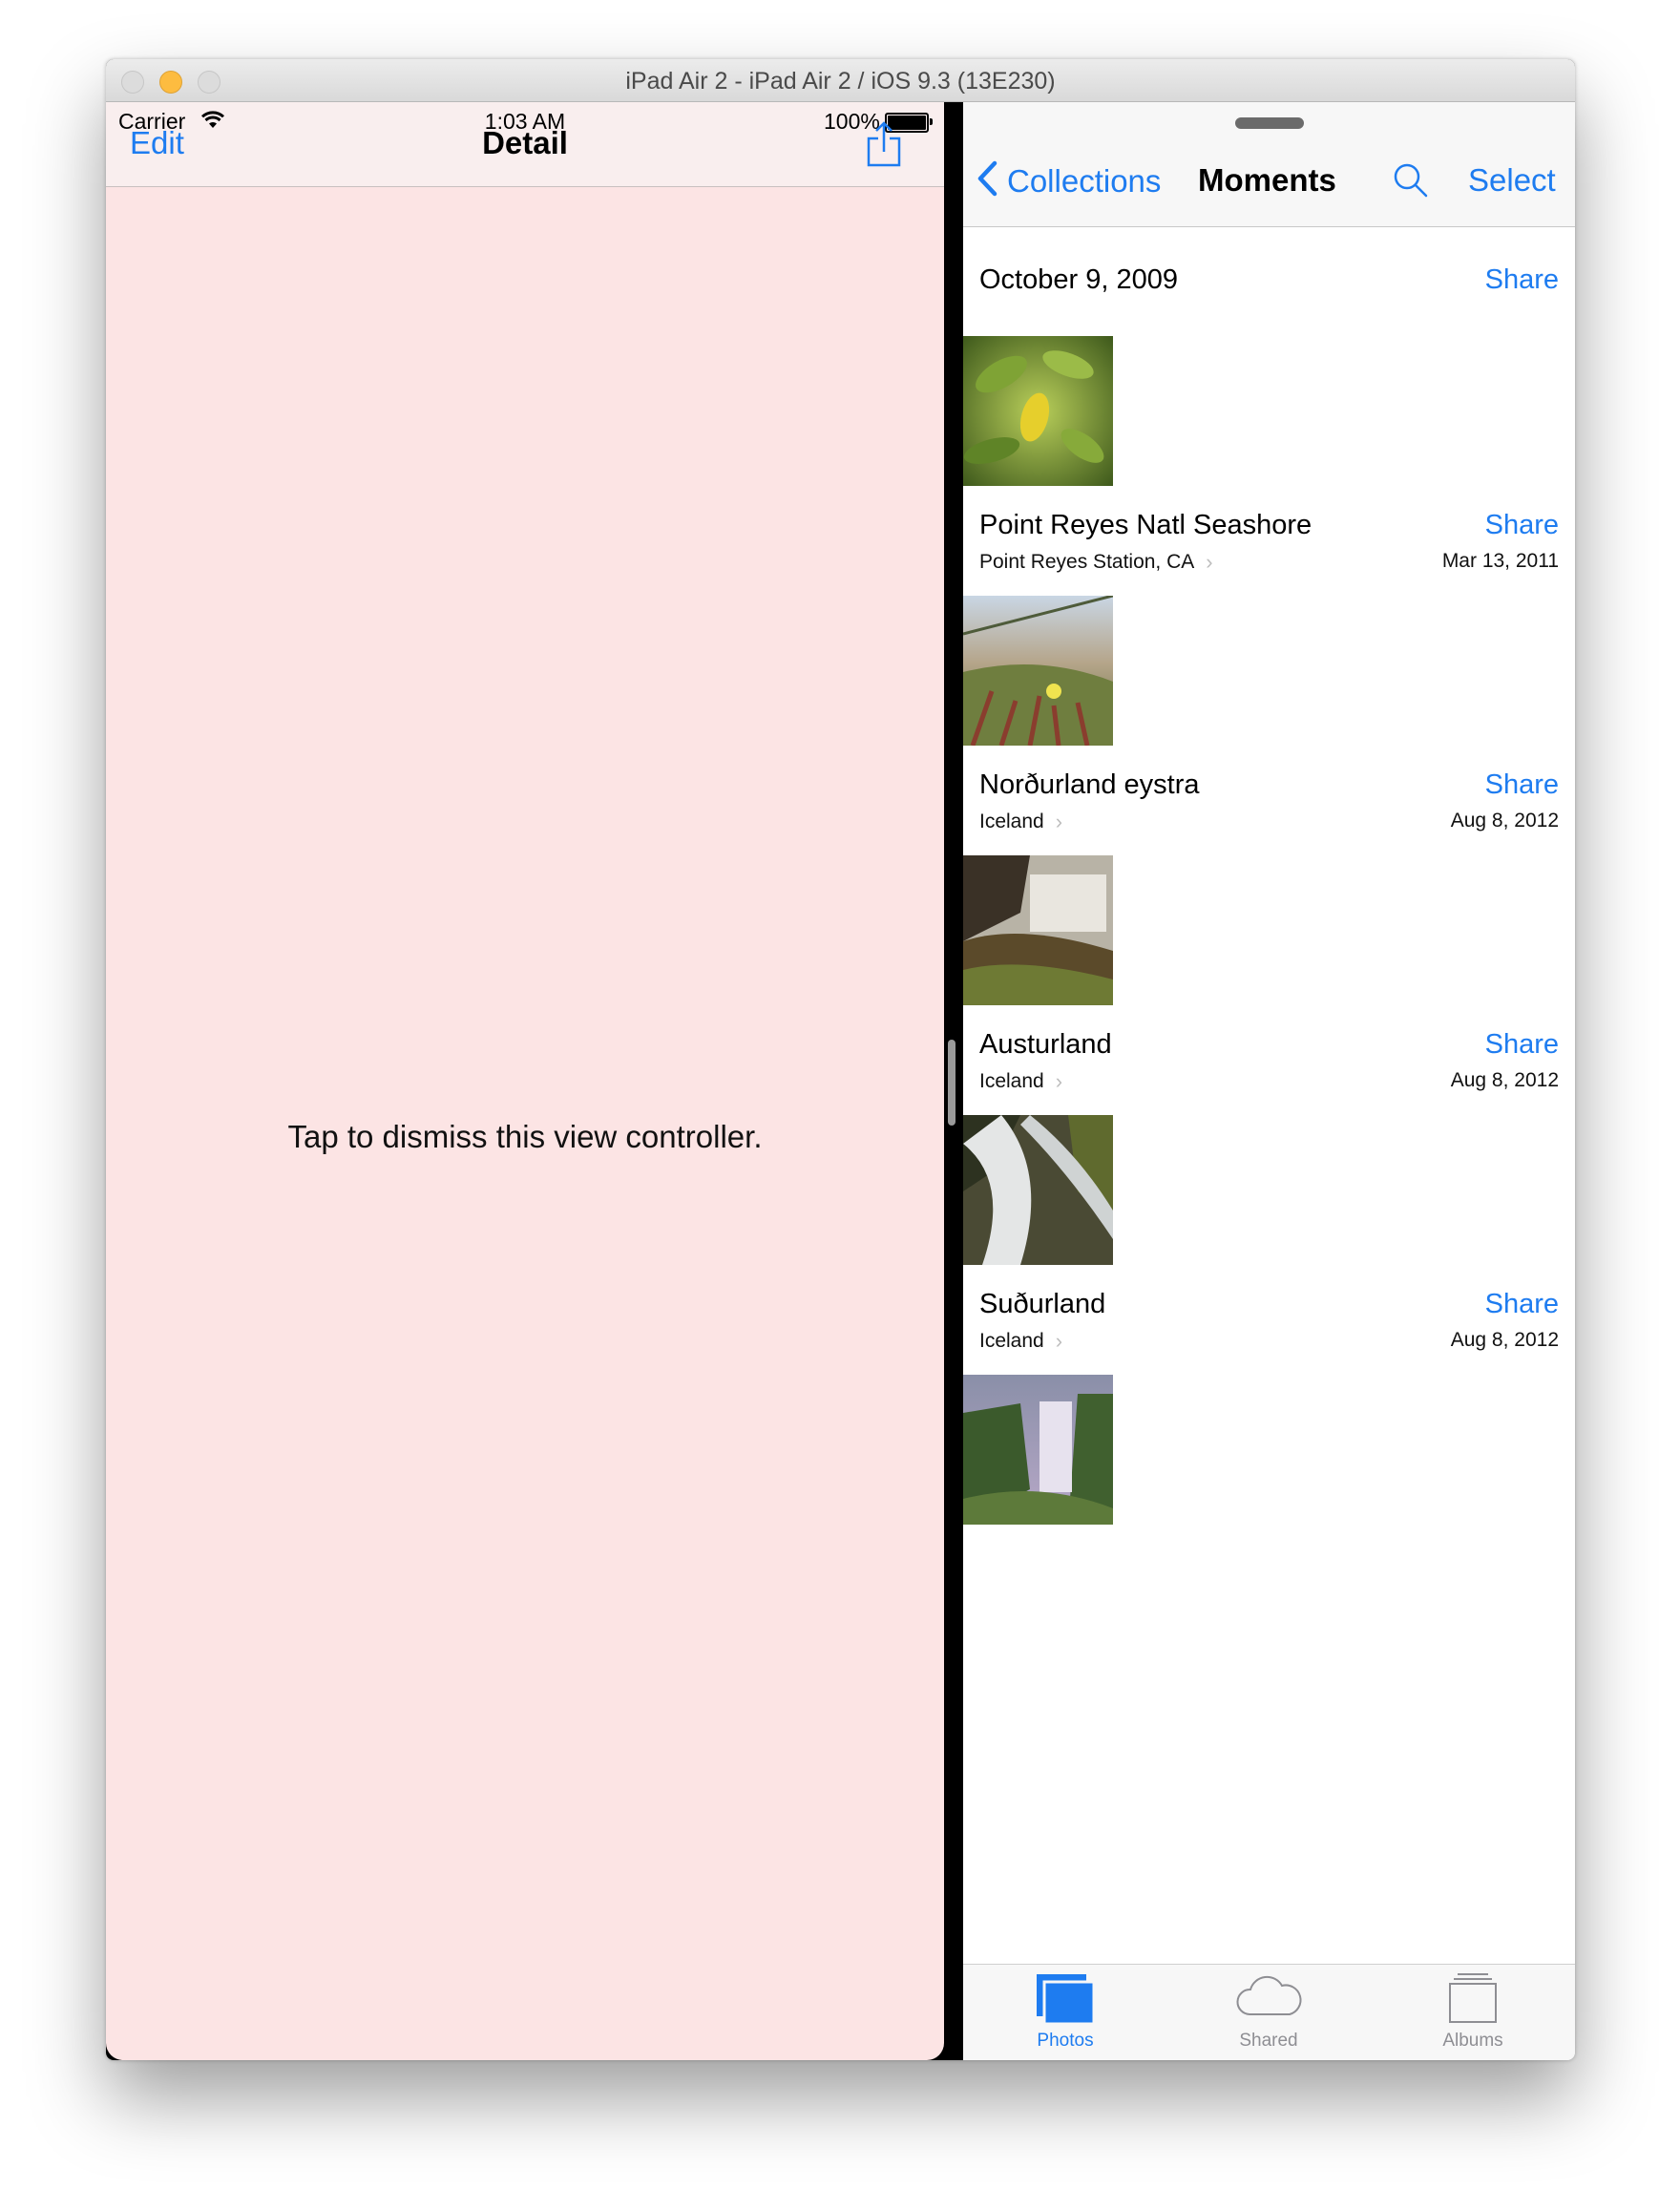  Describe the element at coordinates (952, 1083) in the screenshot. I see `split-view-divider-handle` at that location.